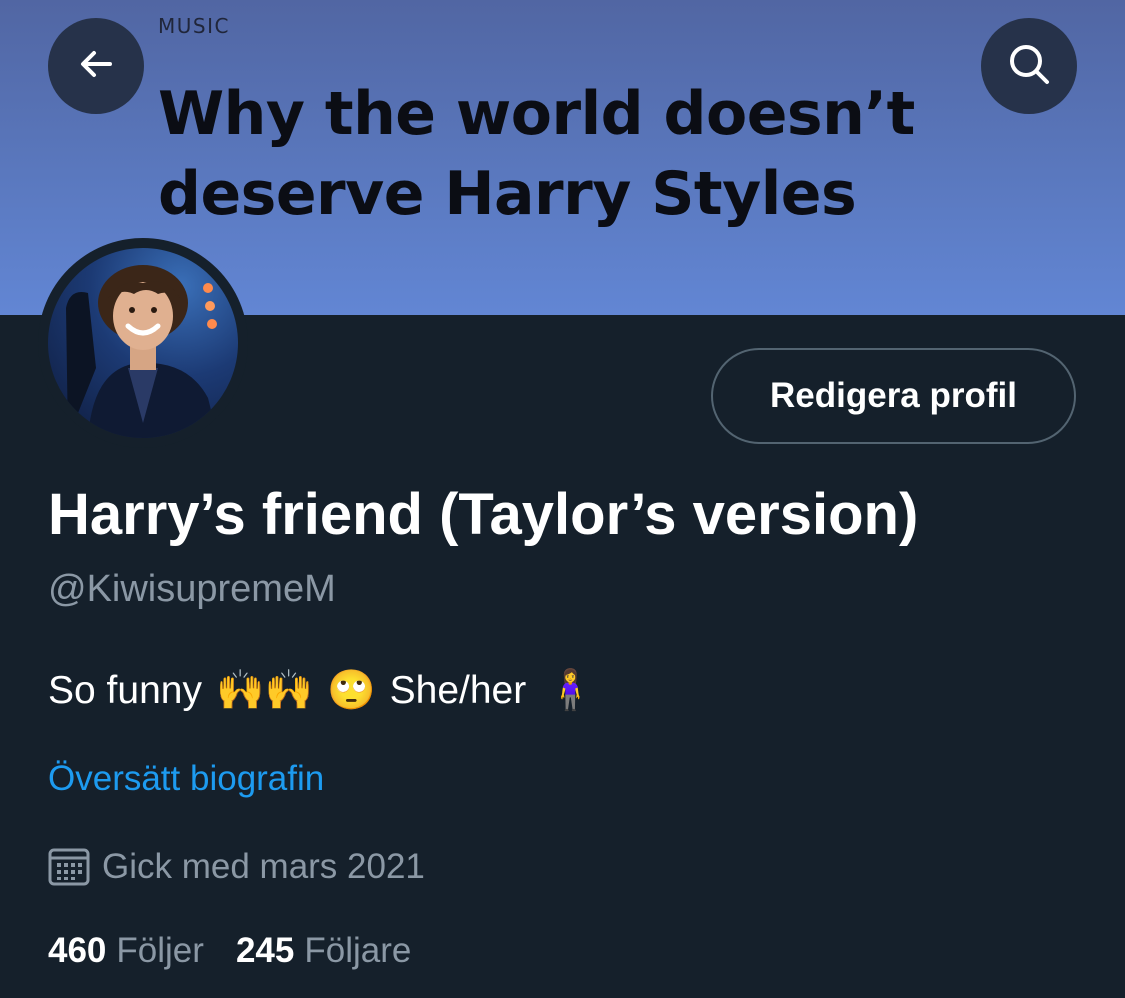 The width and height of the screenshot is (1125, 998). I want to click on eye-roll-emoji: 🙄, so click(351, 690).